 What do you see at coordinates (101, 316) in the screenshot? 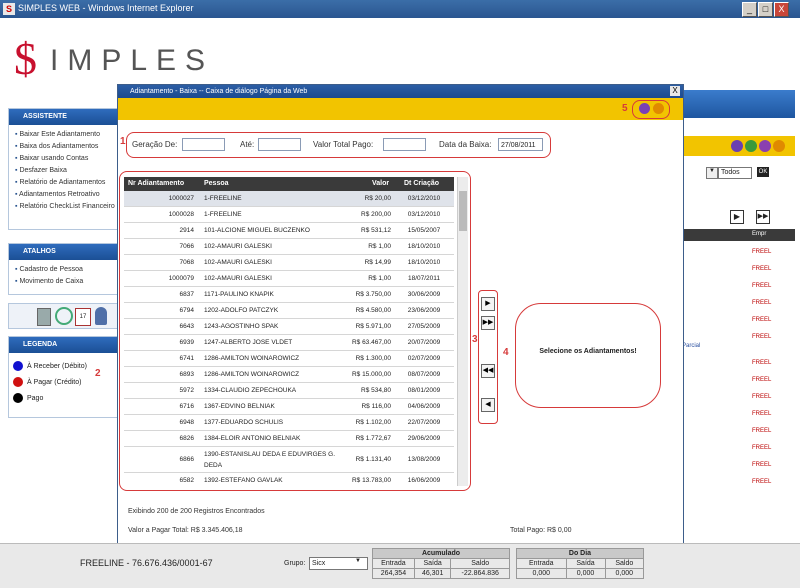
I see `user-icon` at bounding box center [101, 316].